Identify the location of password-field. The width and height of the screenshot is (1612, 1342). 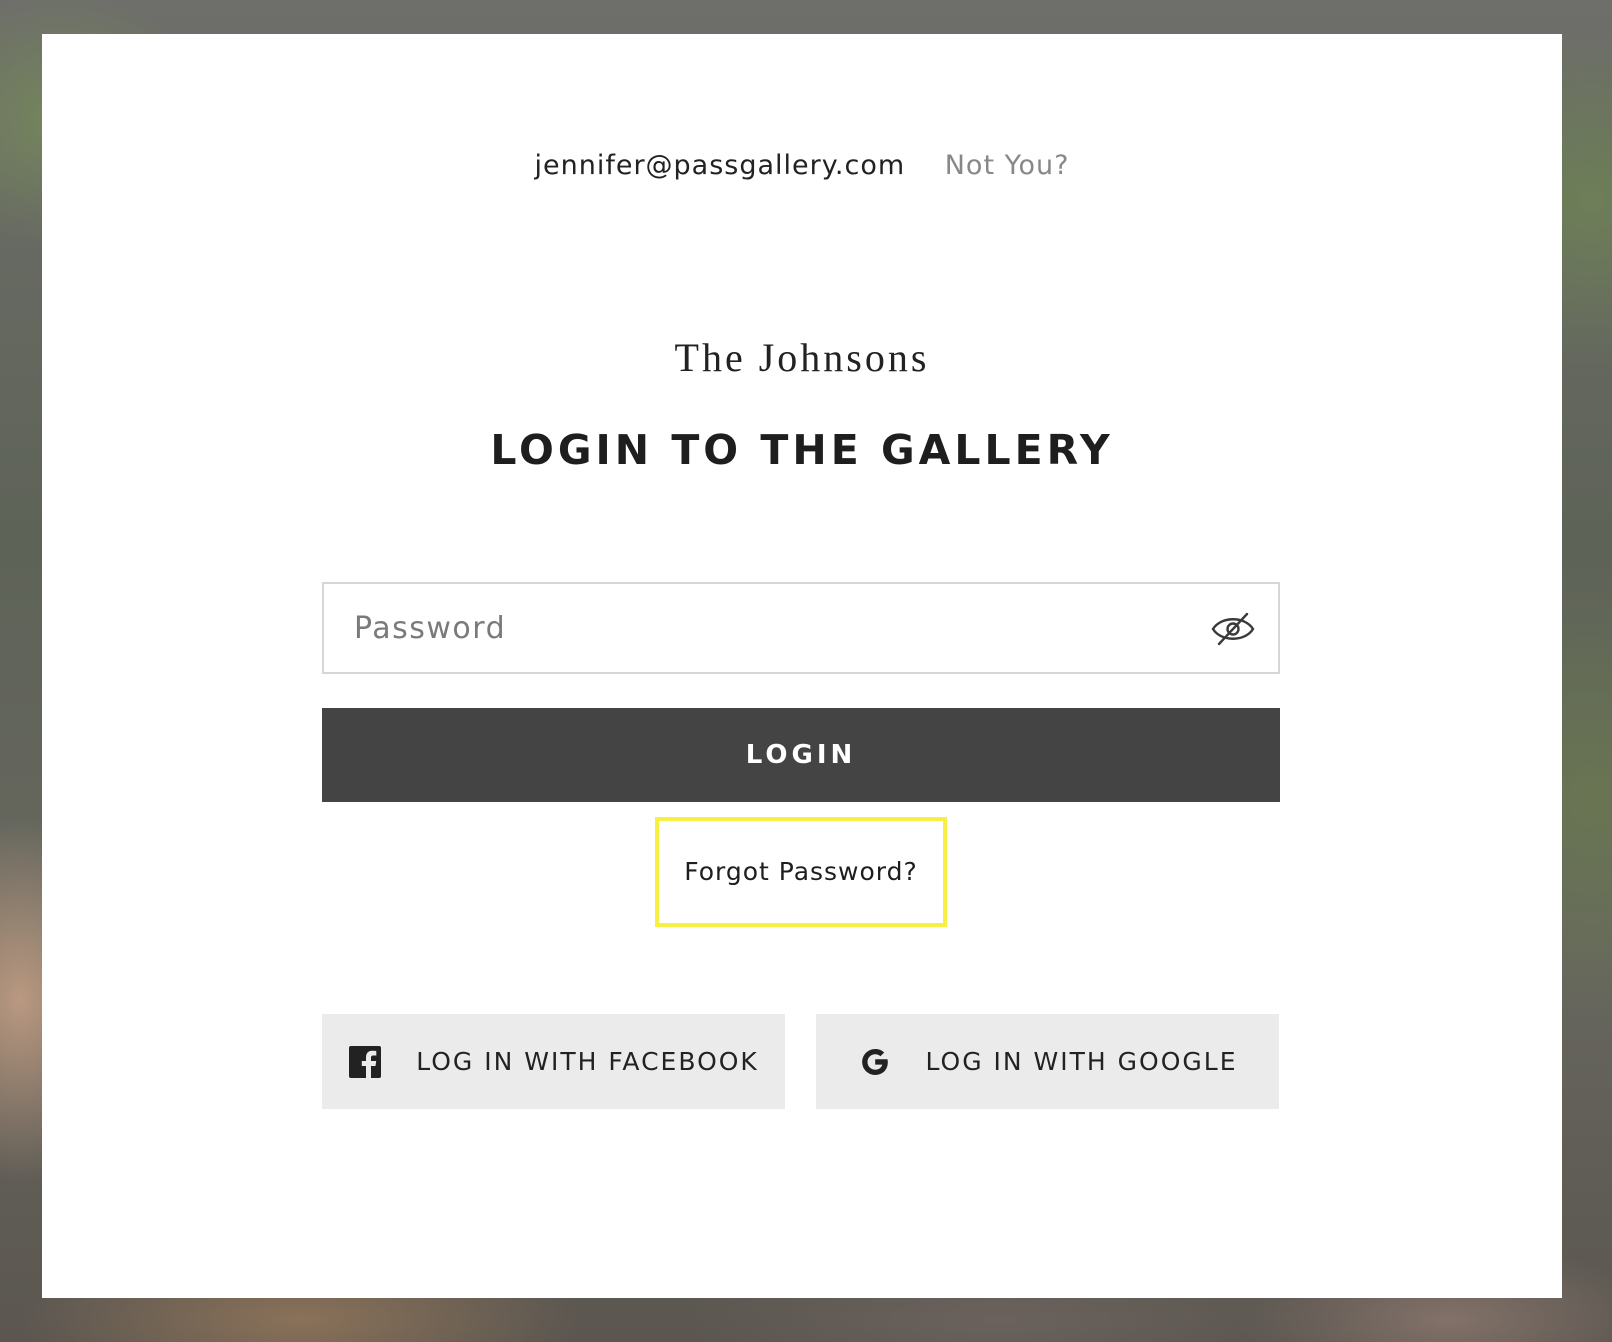
(801, 628).